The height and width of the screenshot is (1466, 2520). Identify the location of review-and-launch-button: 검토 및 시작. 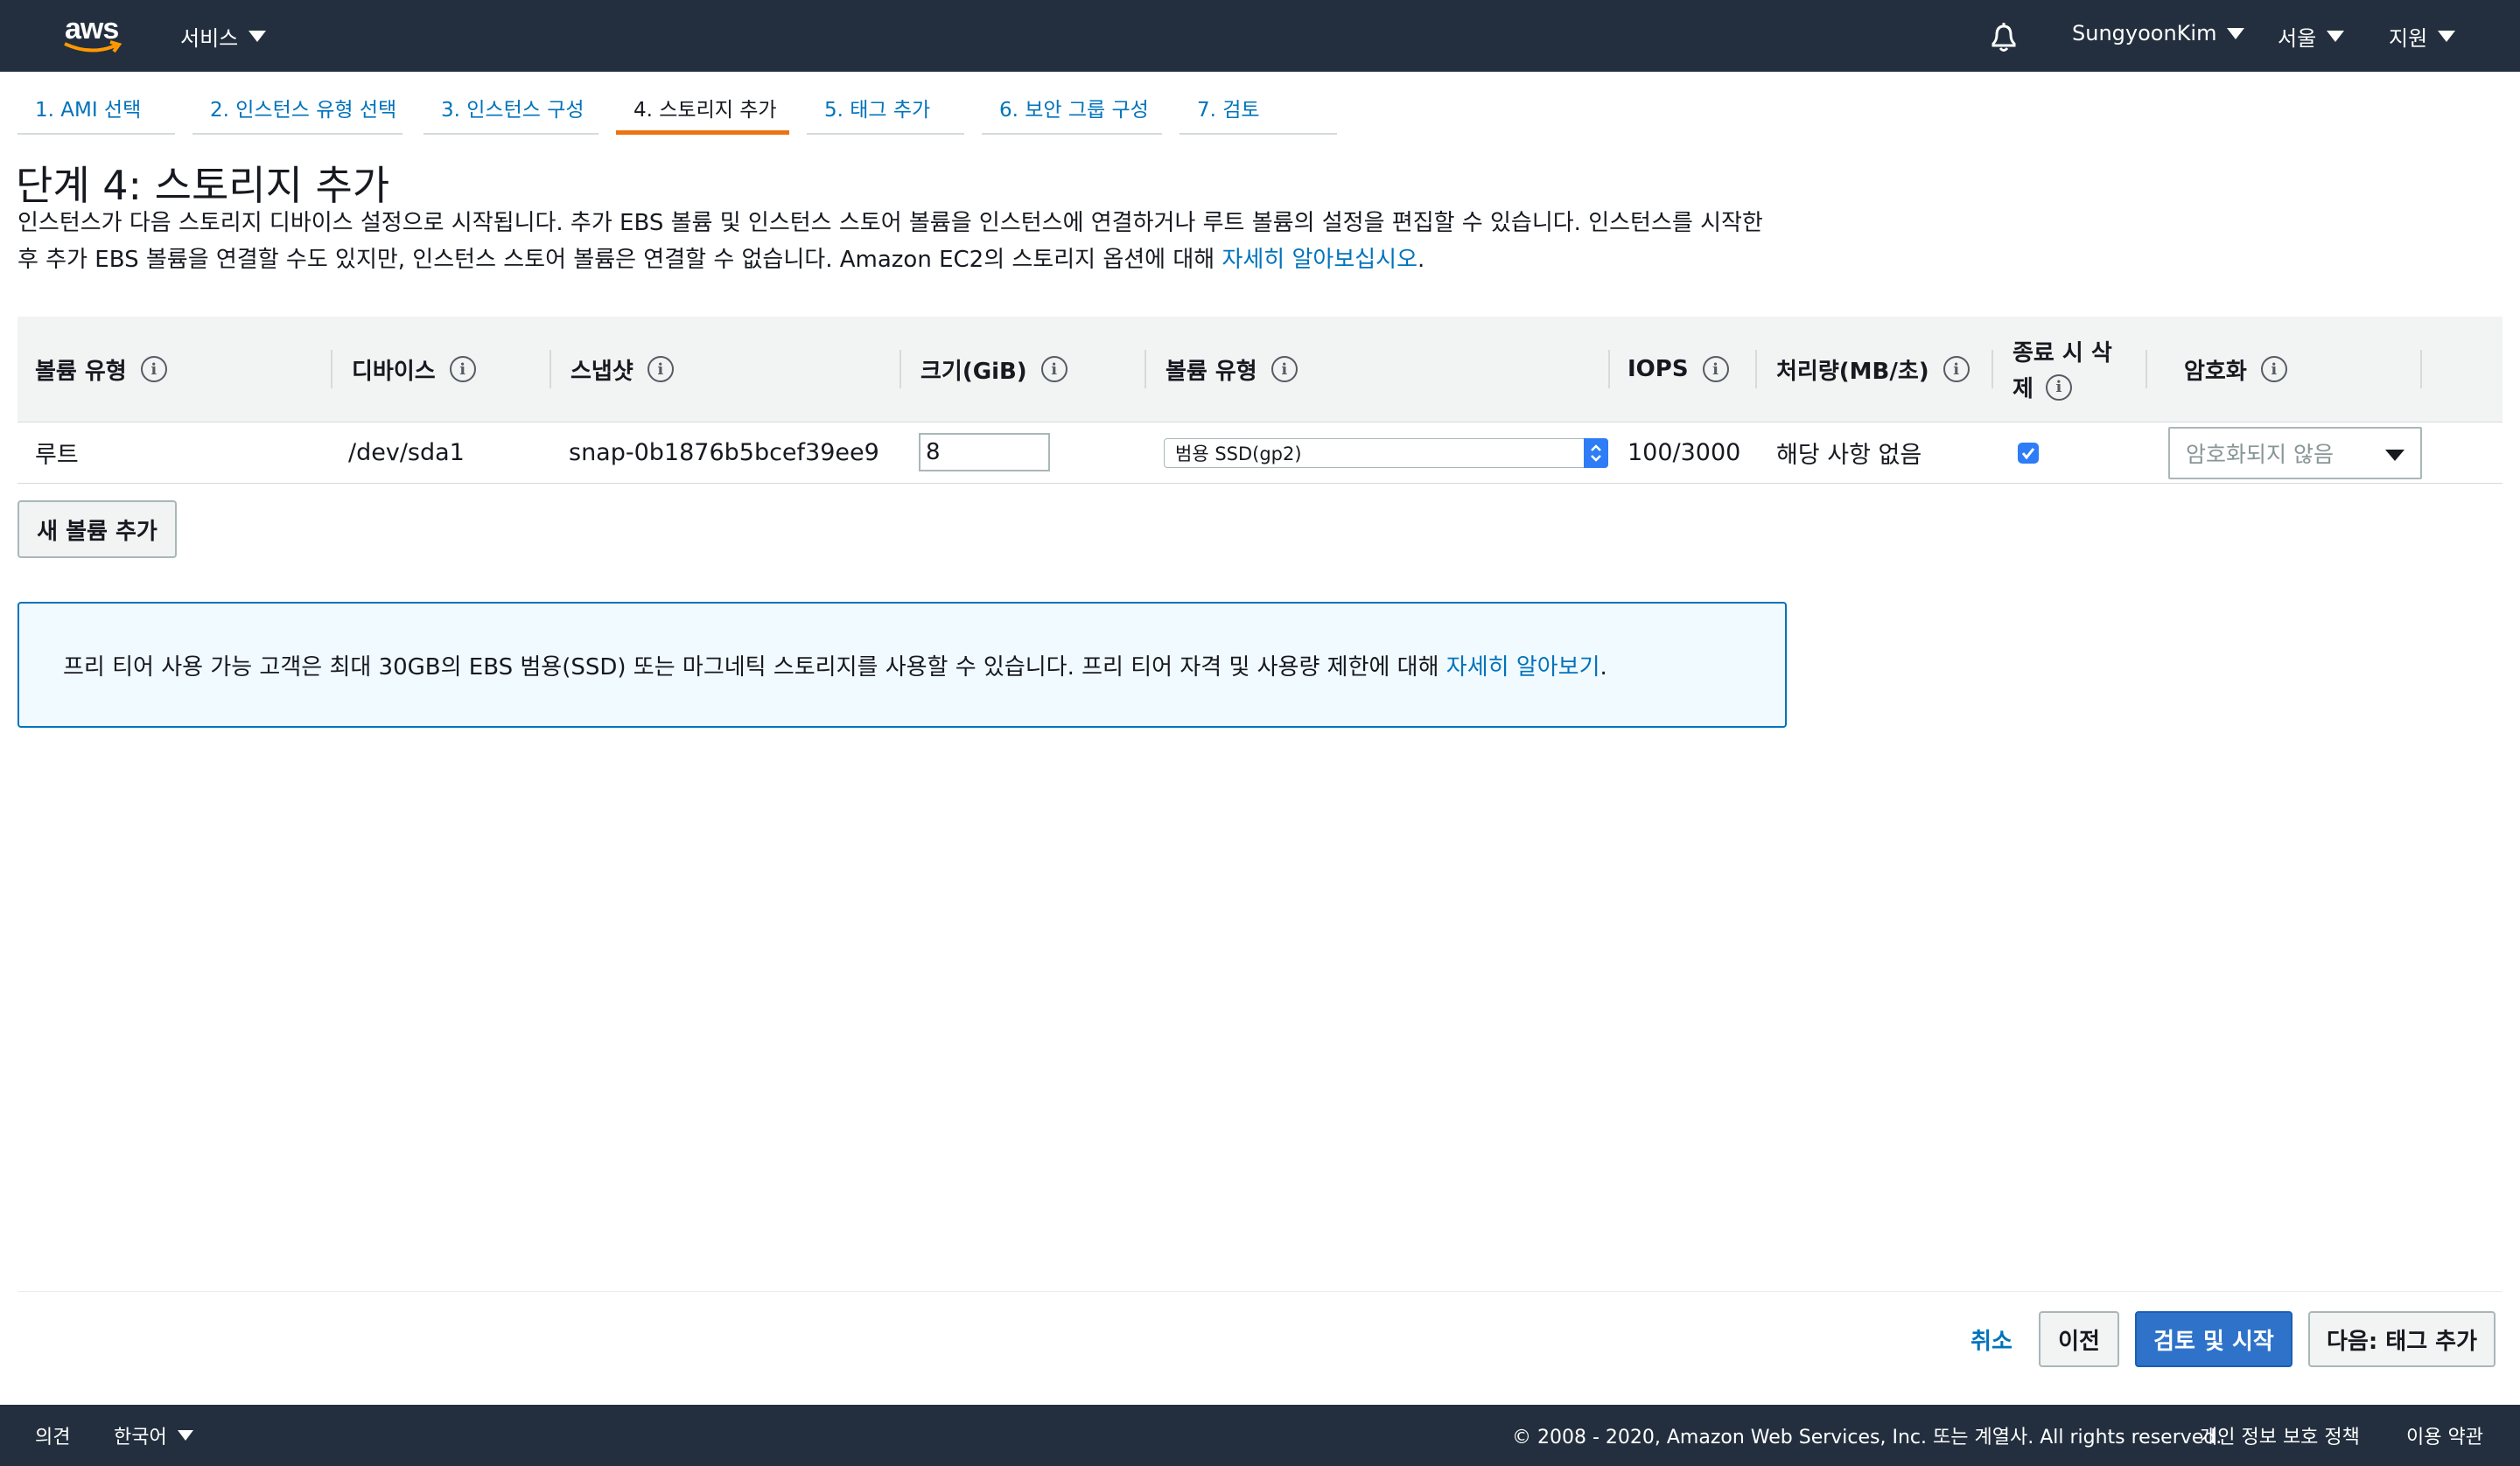
(2213, 1339).